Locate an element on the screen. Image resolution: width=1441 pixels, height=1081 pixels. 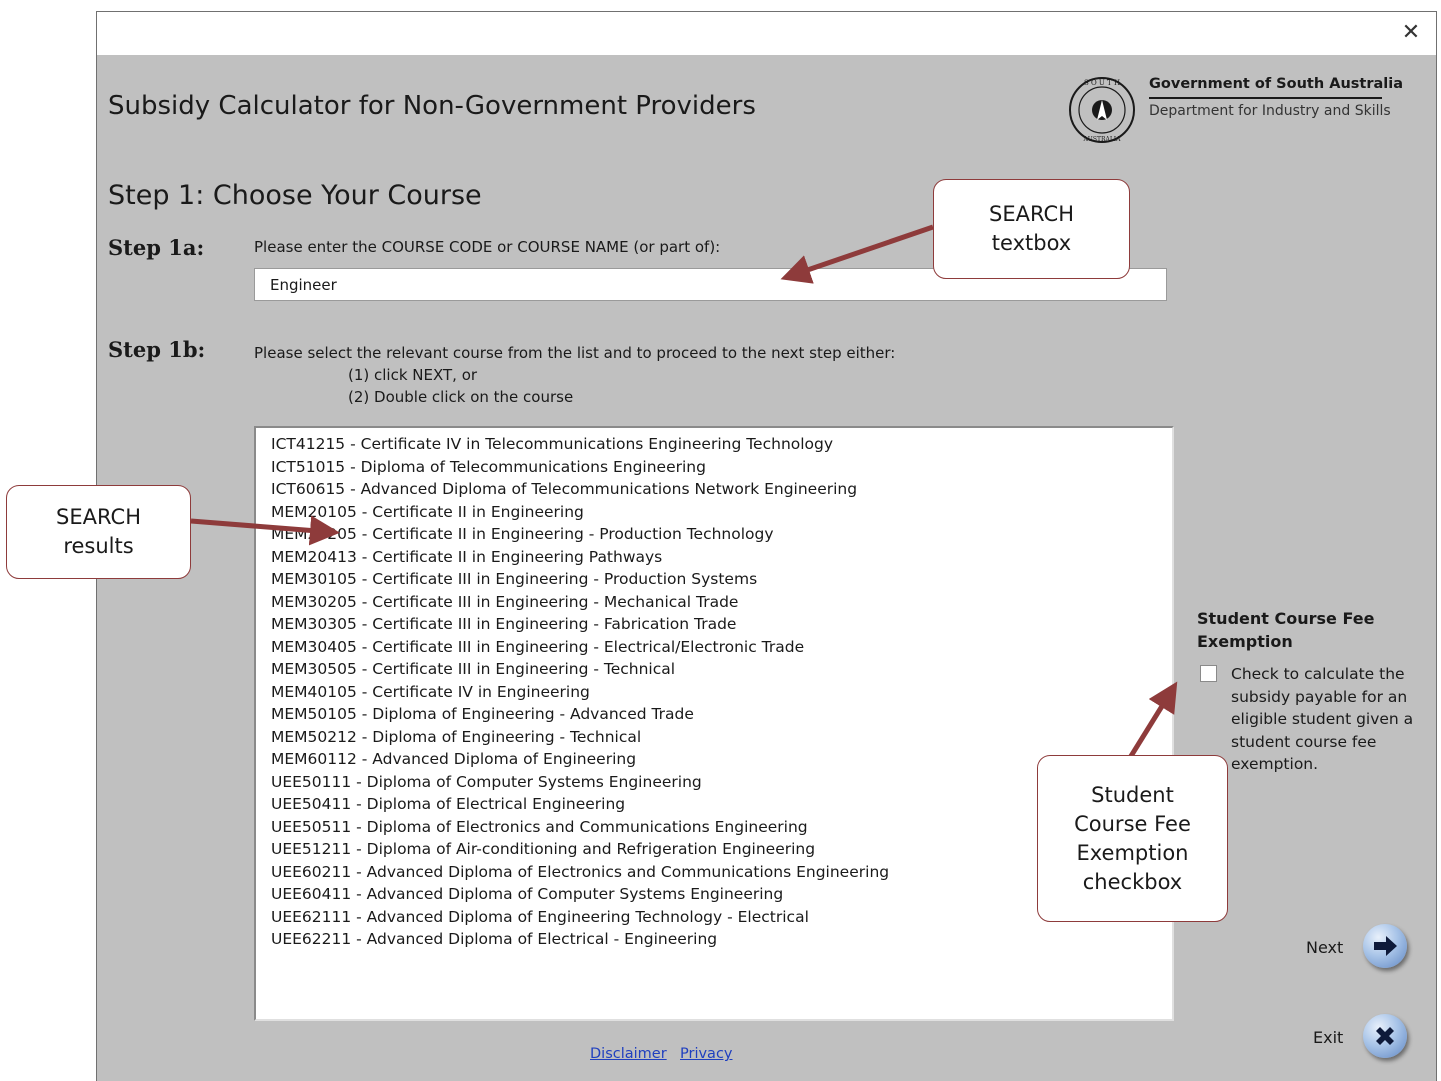
search-textbox-arrow is located at coordinates (857, 254).